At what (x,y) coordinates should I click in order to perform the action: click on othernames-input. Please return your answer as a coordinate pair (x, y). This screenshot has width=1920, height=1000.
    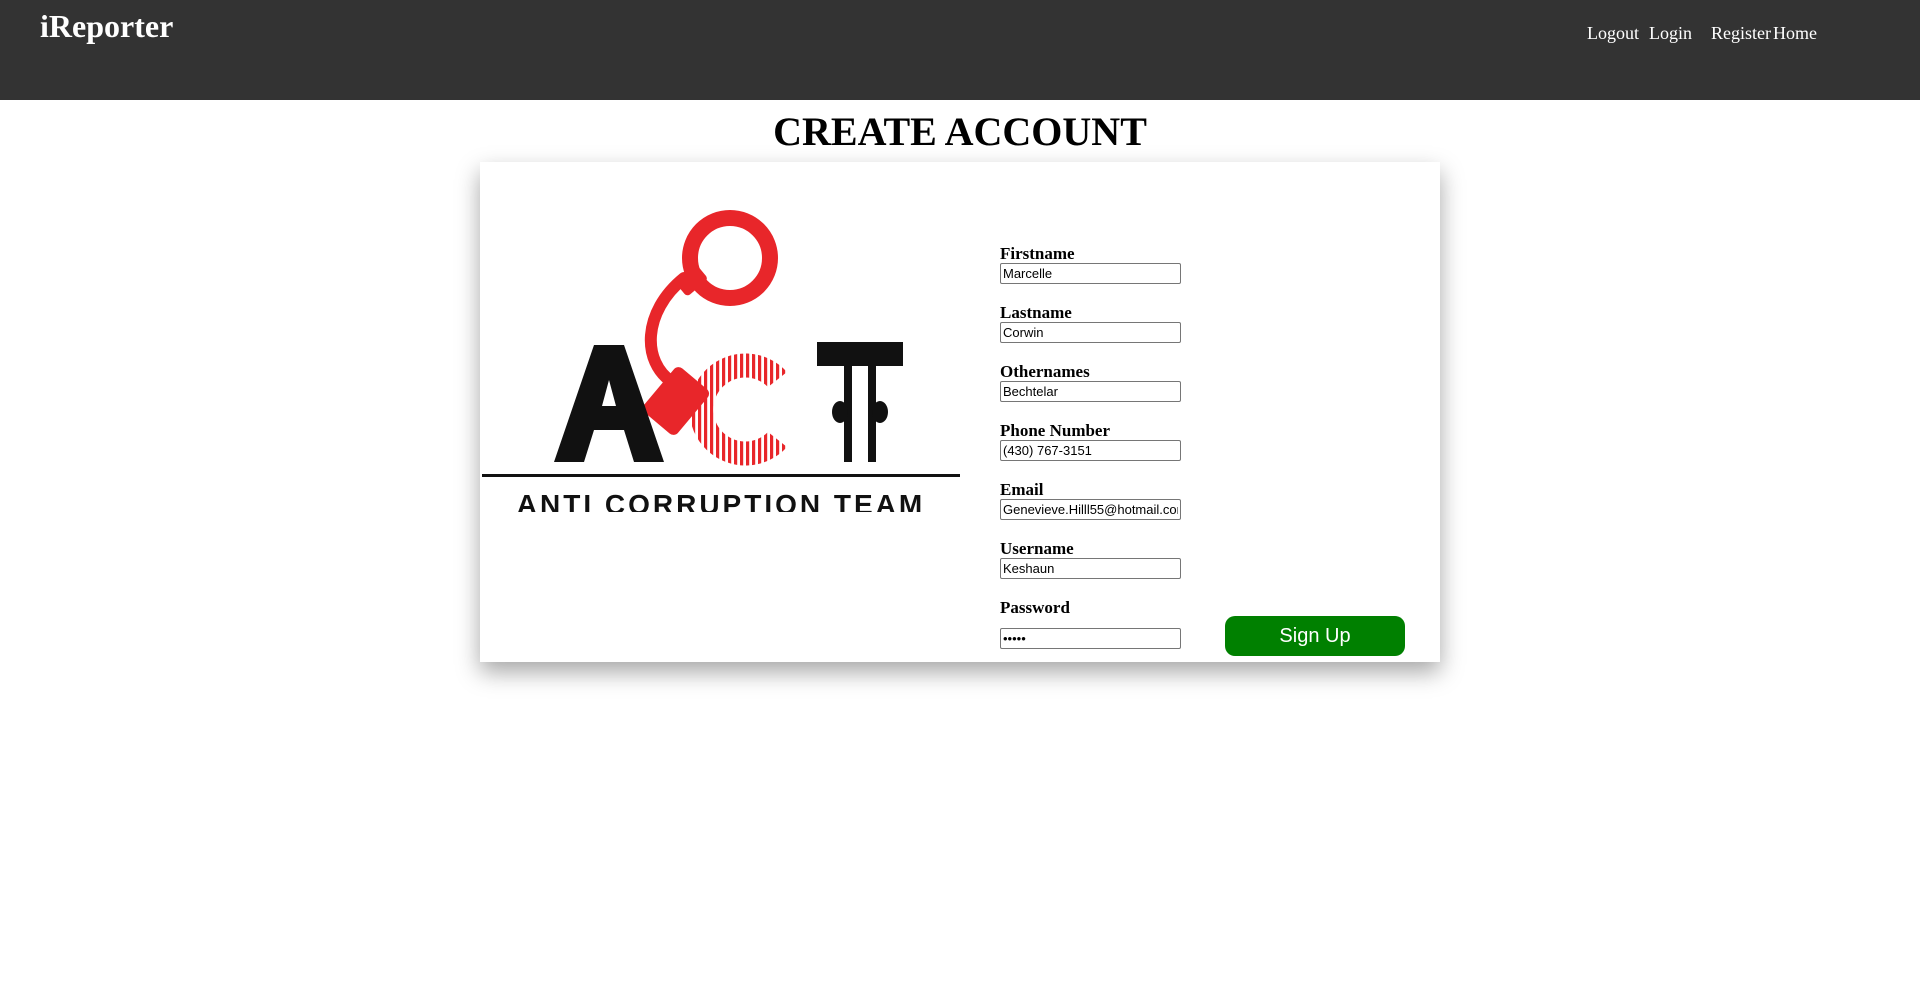
    Looking at the image, I should click on (1090, 391).